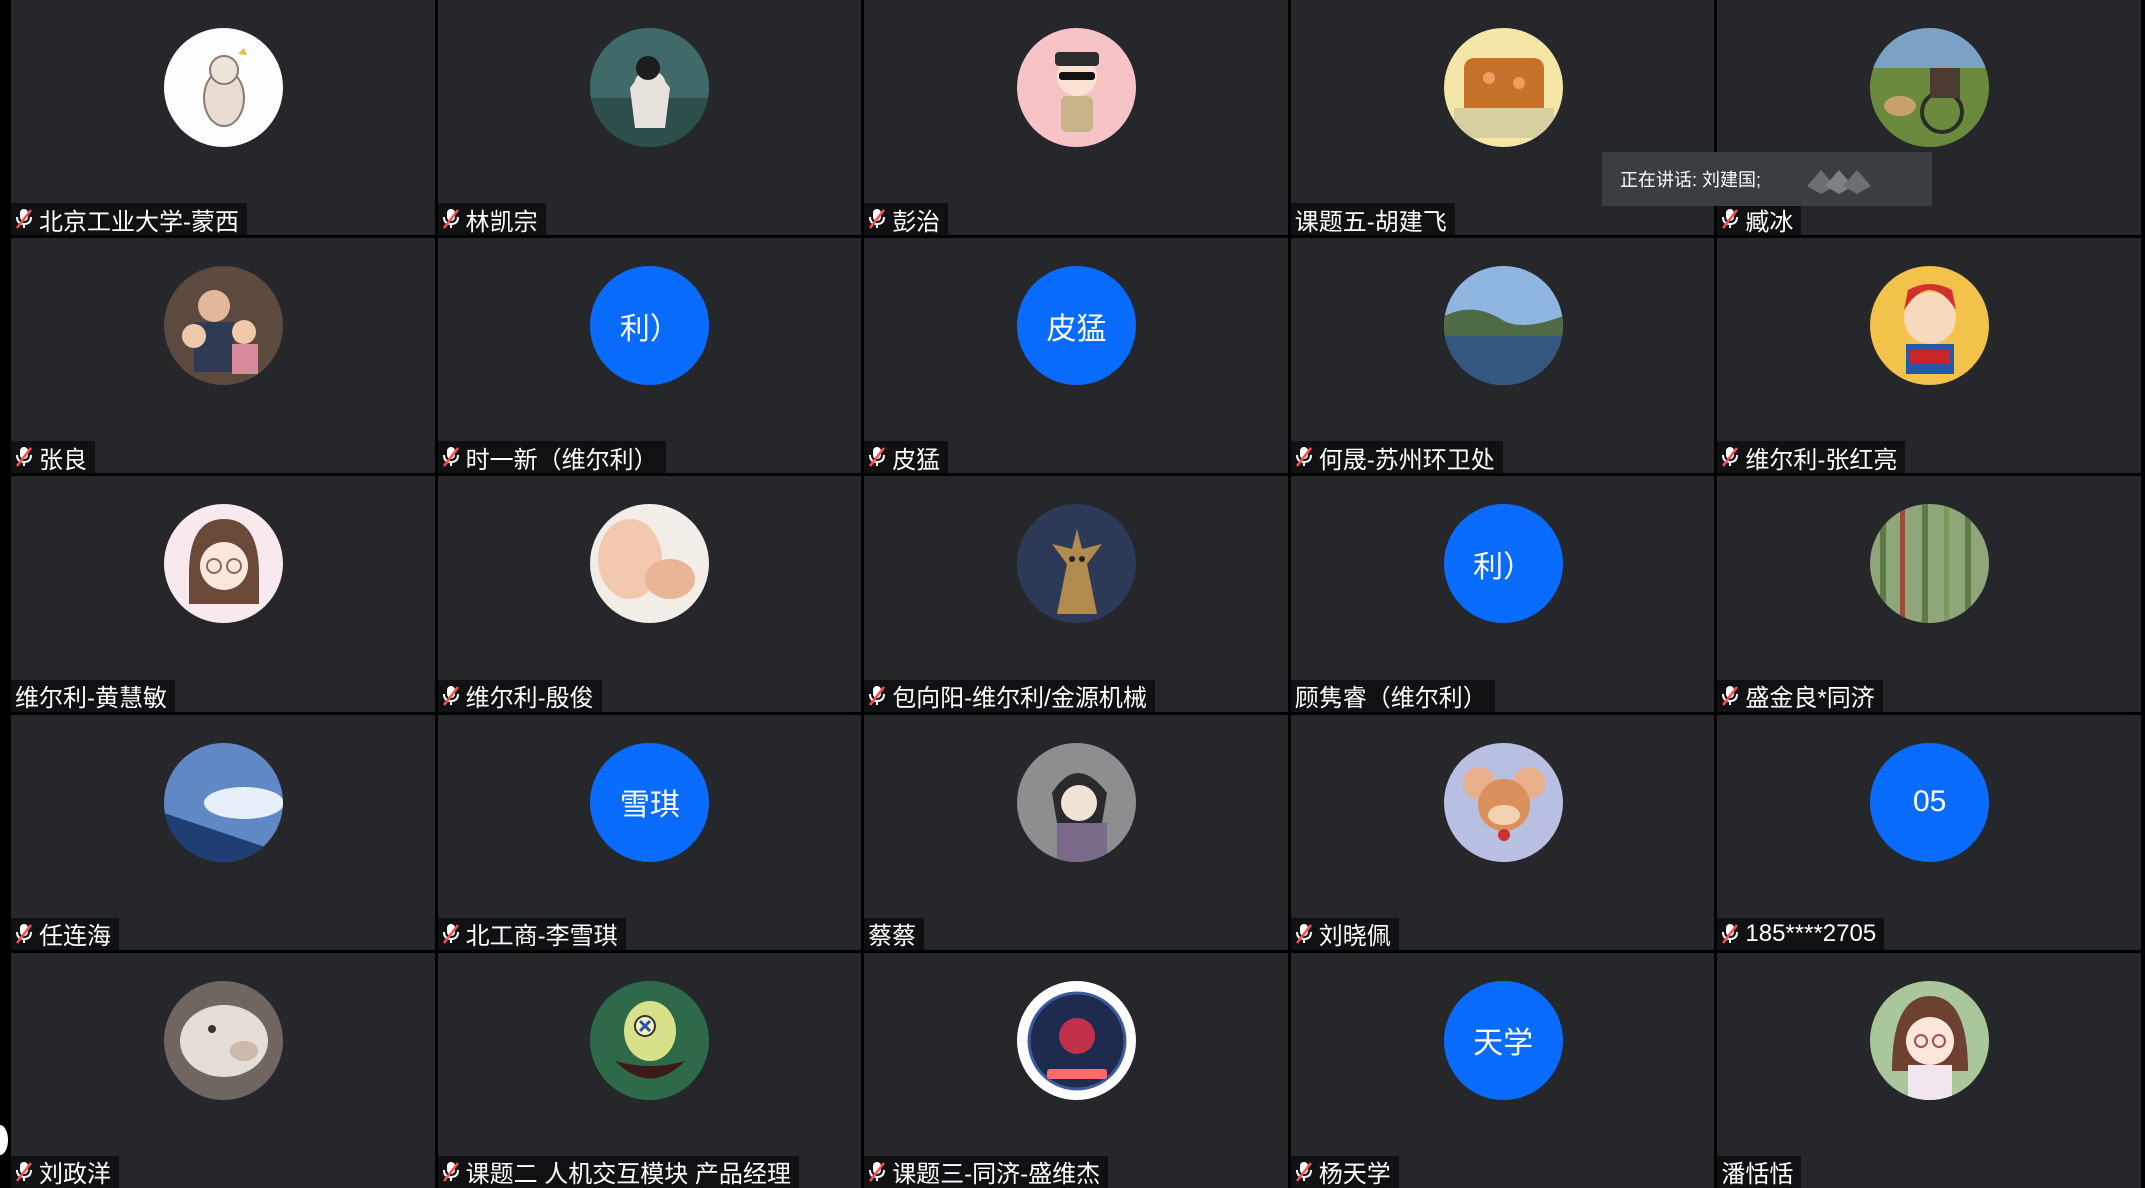 The image size is (2145, 1188). What do you see at coordinates (223, 87) in the screenshot?
I see `cat-sketch-avatar` at bounding box center [223, 87].